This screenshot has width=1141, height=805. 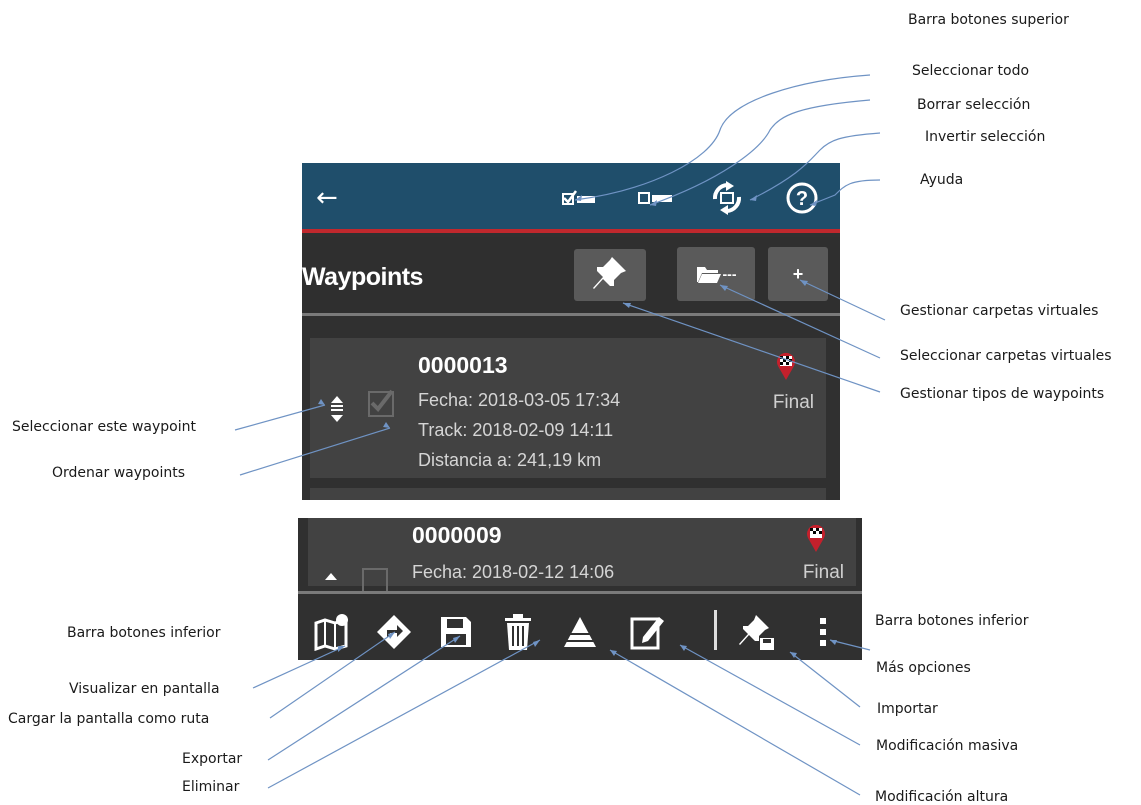 What do you see at coordinates (907, 709) in the screenshot?
I see `label-import: Importar` at bounding box center [907, 709].